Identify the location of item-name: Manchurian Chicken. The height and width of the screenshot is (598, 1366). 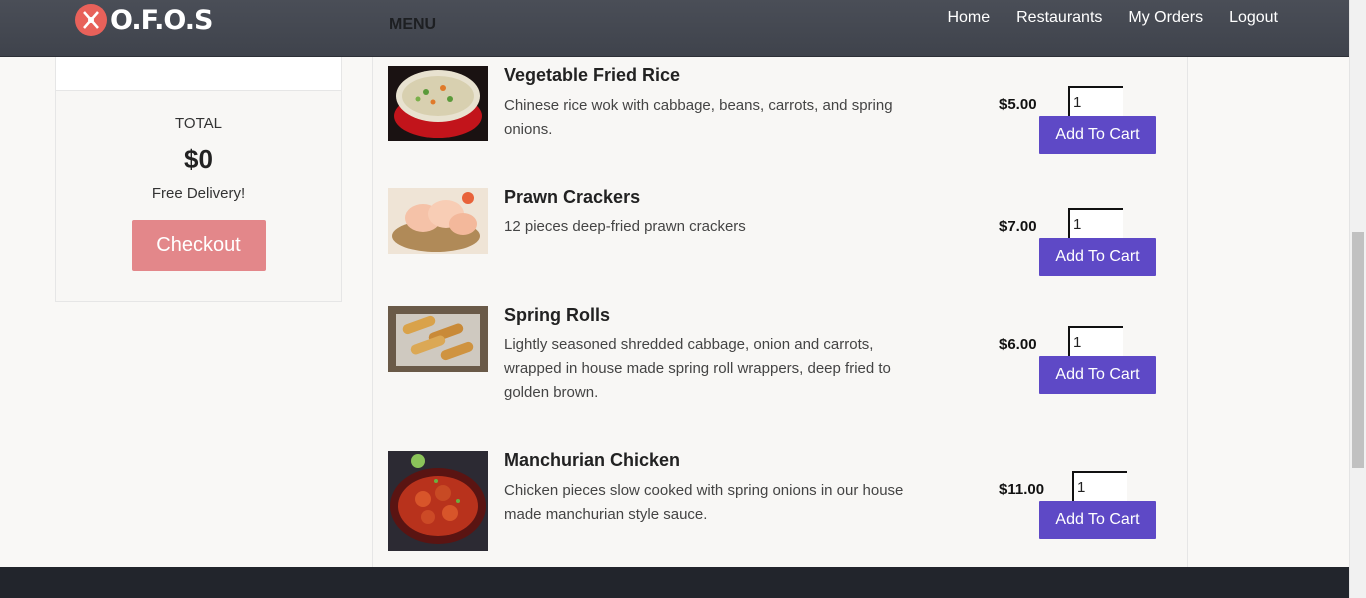
(592, 460).